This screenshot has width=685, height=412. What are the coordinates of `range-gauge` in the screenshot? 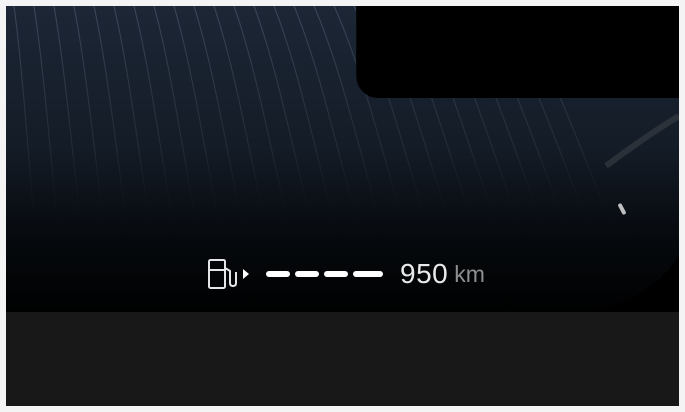 It's located at (324, 274).